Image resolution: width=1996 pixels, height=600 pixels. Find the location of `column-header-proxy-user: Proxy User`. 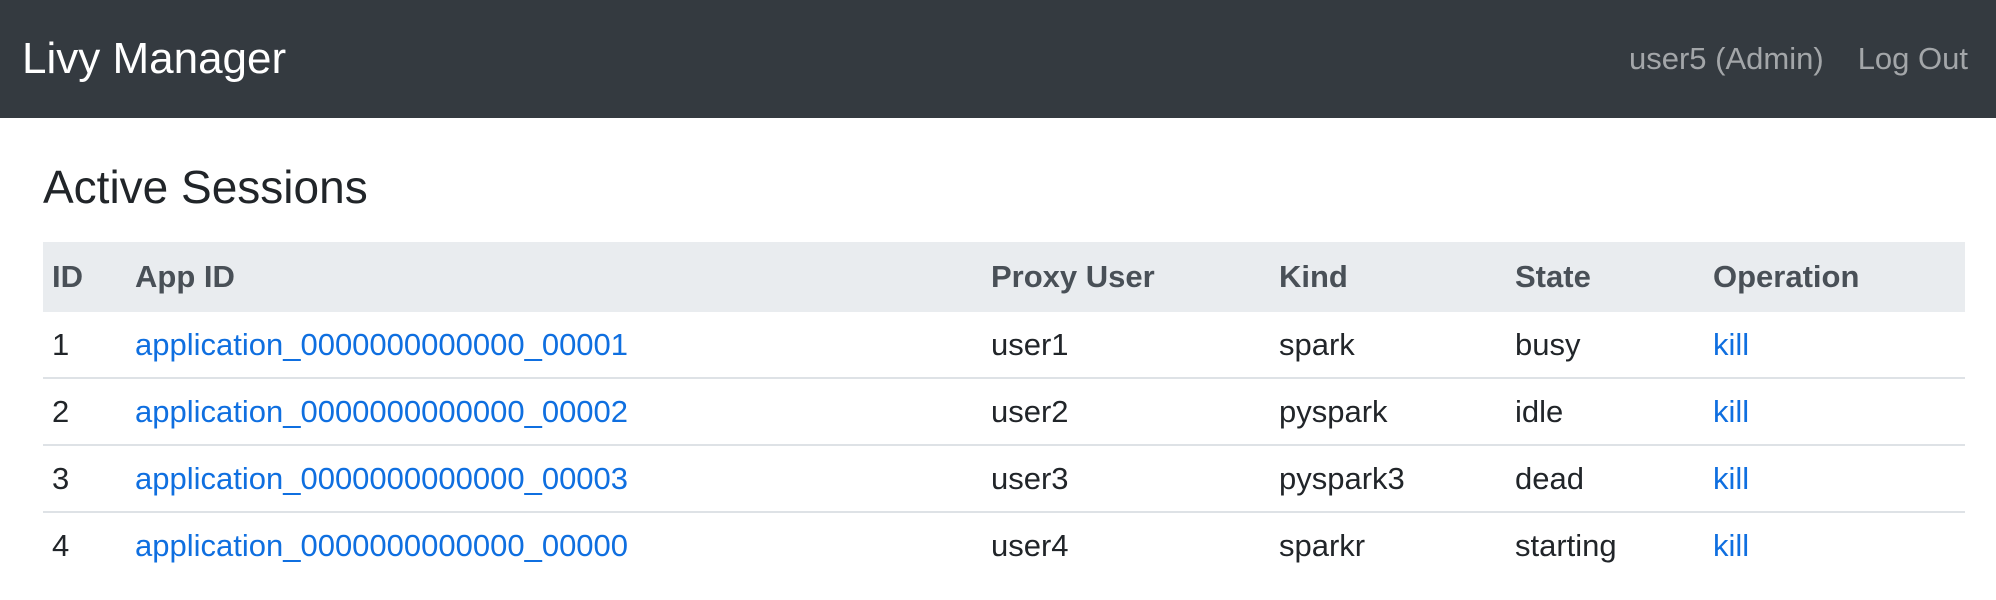

column-header-proxy-user: Proxy User is located at coordinates (1073, 276).